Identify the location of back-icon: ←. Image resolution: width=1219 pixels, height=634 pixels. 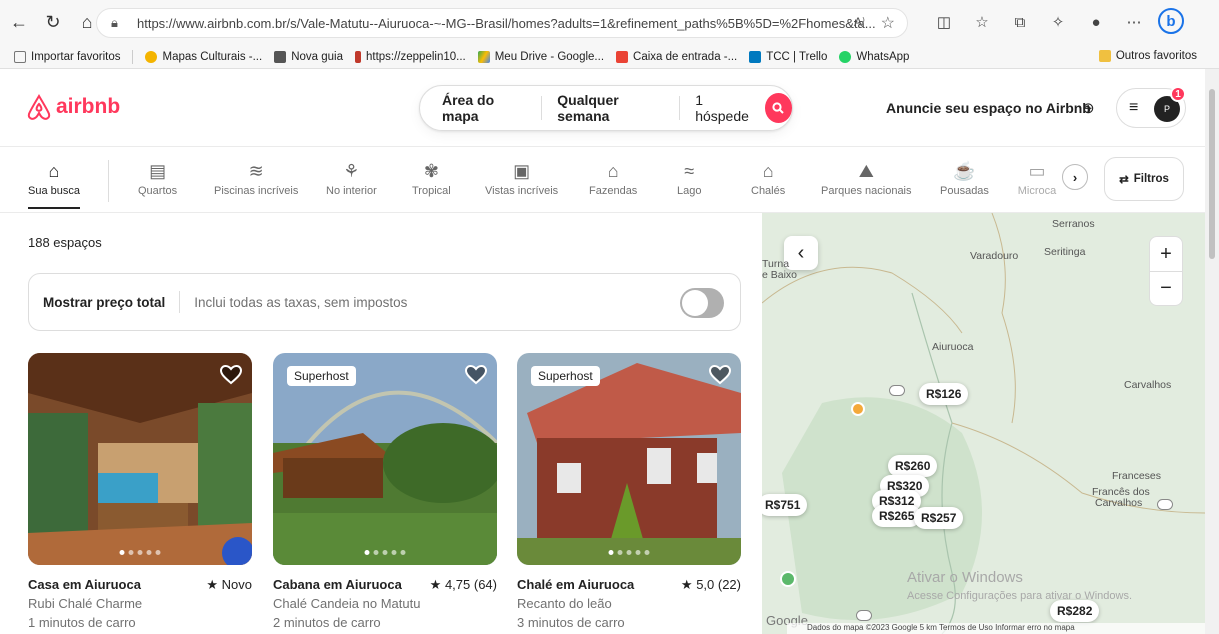
(19, 23).